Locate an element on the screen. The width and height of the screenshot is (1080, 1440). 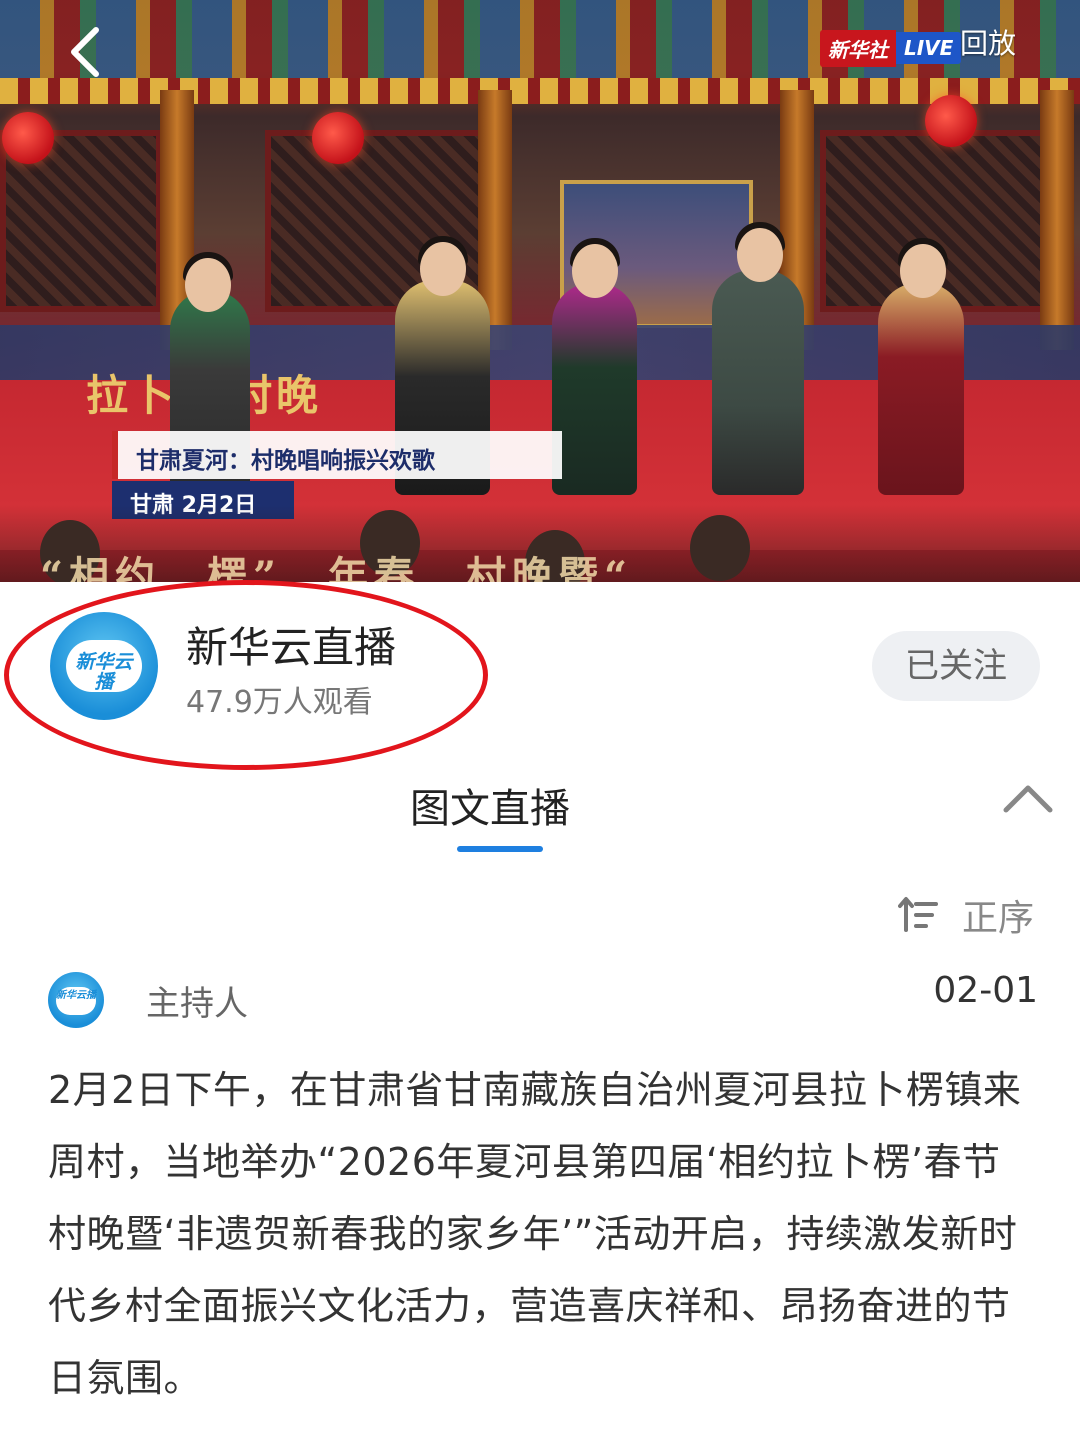
xinhua-live-logo: 新华社 LIVE is located at coordinates (891, 48).